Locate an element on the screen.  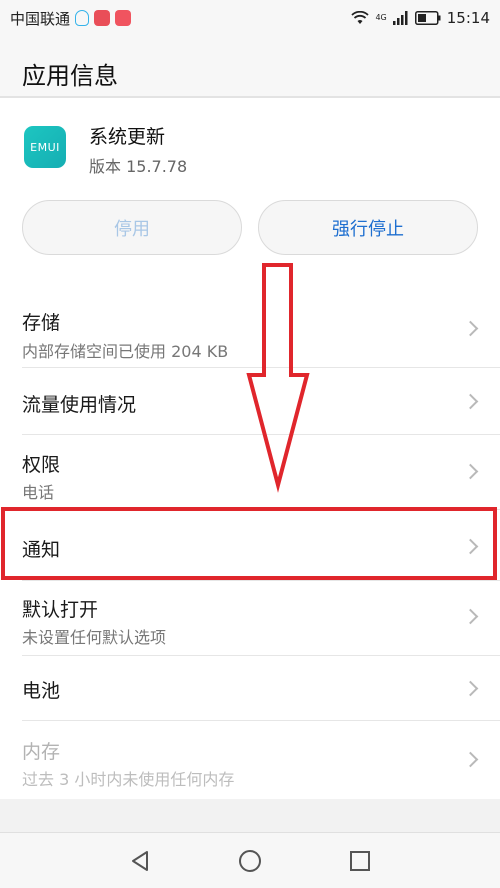
status-left: 中国联通 is located at coordinates (71, 18).